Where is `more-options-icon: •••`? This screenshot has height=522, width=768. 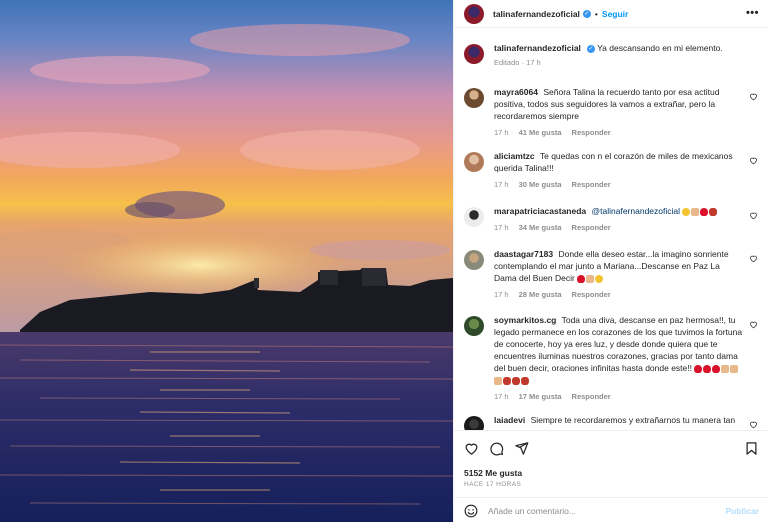
more-options-icon: ••• is located at coordinates (752, 13).